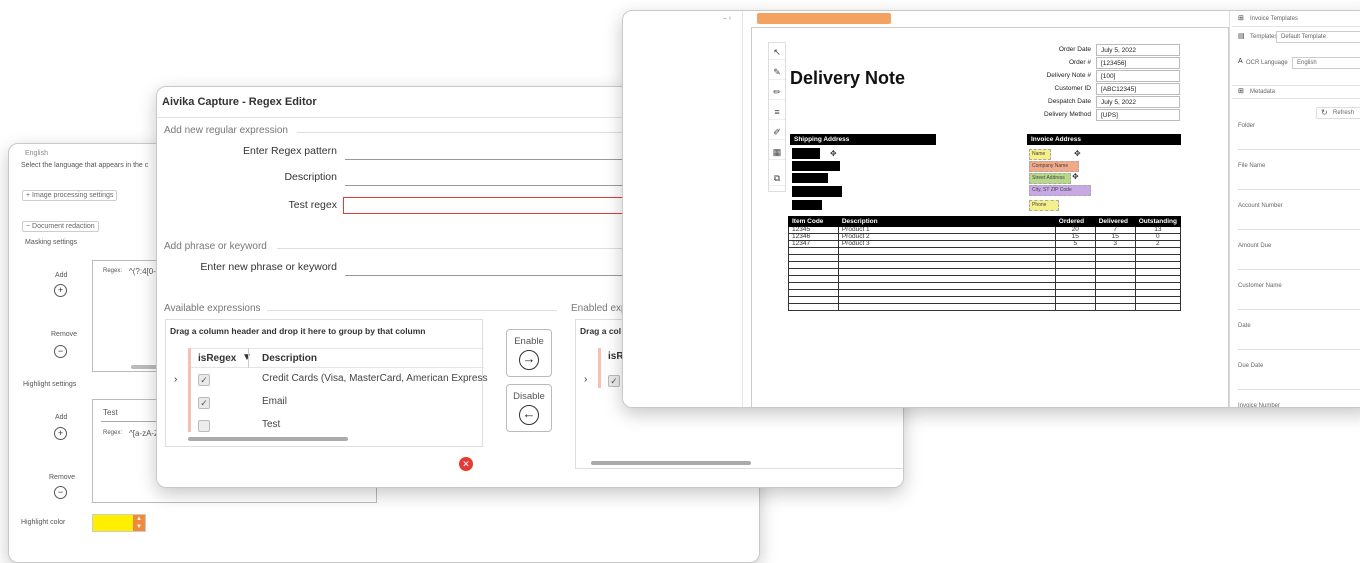 The height and width of the screenshot is (563, 1360). Describe the element at coordinates (777, 72) in the screenshot. I see `pen-icon: ✎` at that location.